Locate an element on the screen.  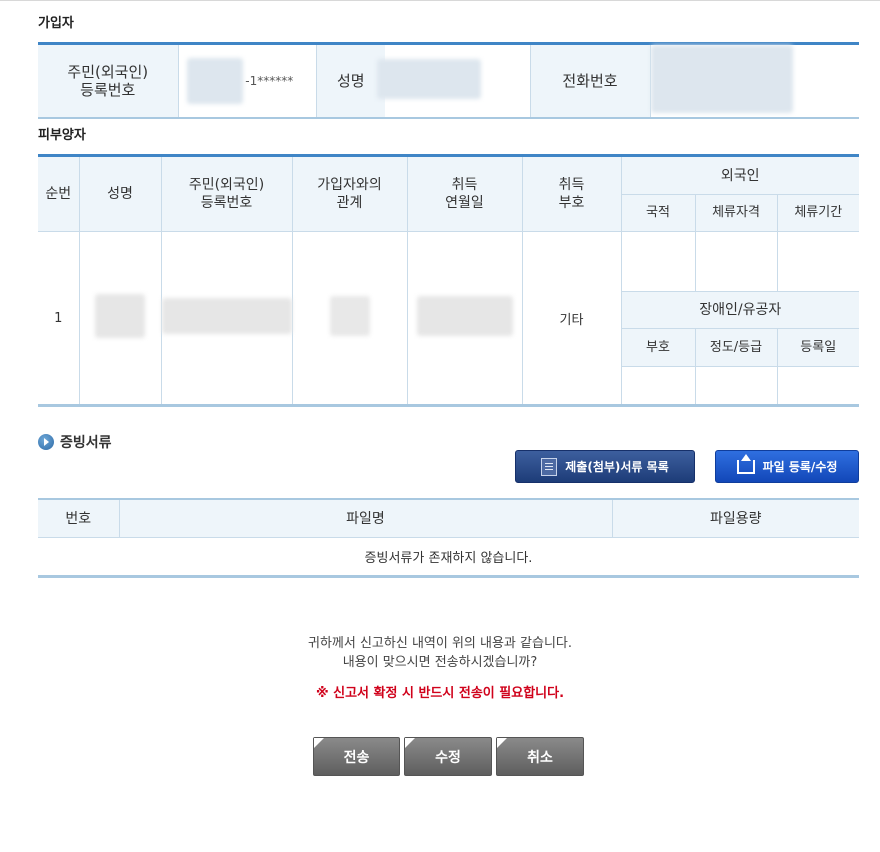
col-foreigner: 외국인 is located at coordinates (739, 175).